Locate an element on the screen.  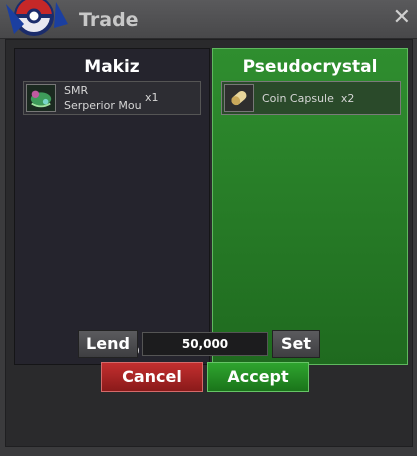
item-qty-right: x2 is located at coordinates (347, 98).